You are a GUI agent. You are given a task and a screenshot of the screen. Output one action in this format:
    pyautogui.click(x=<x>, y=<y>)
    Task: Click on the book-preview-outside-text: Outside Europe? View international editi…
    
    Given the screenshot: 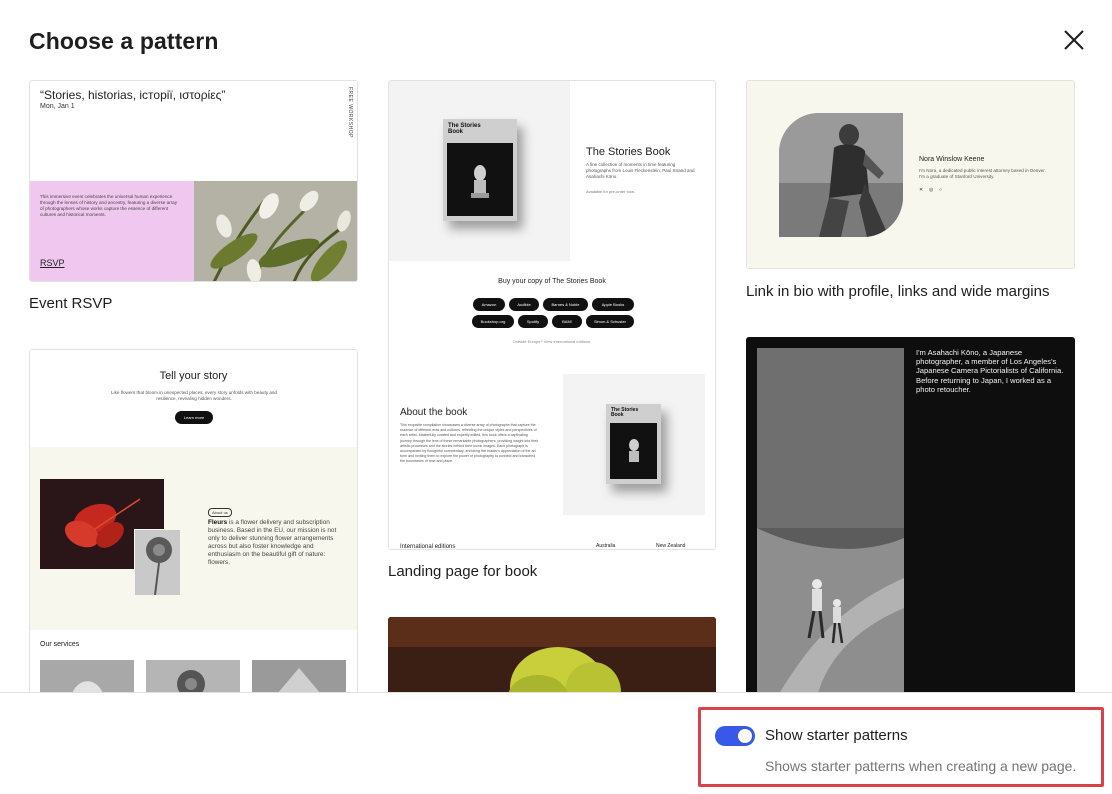 What is the action you would take?
    pyautogui.click(x=552, y=341)
    